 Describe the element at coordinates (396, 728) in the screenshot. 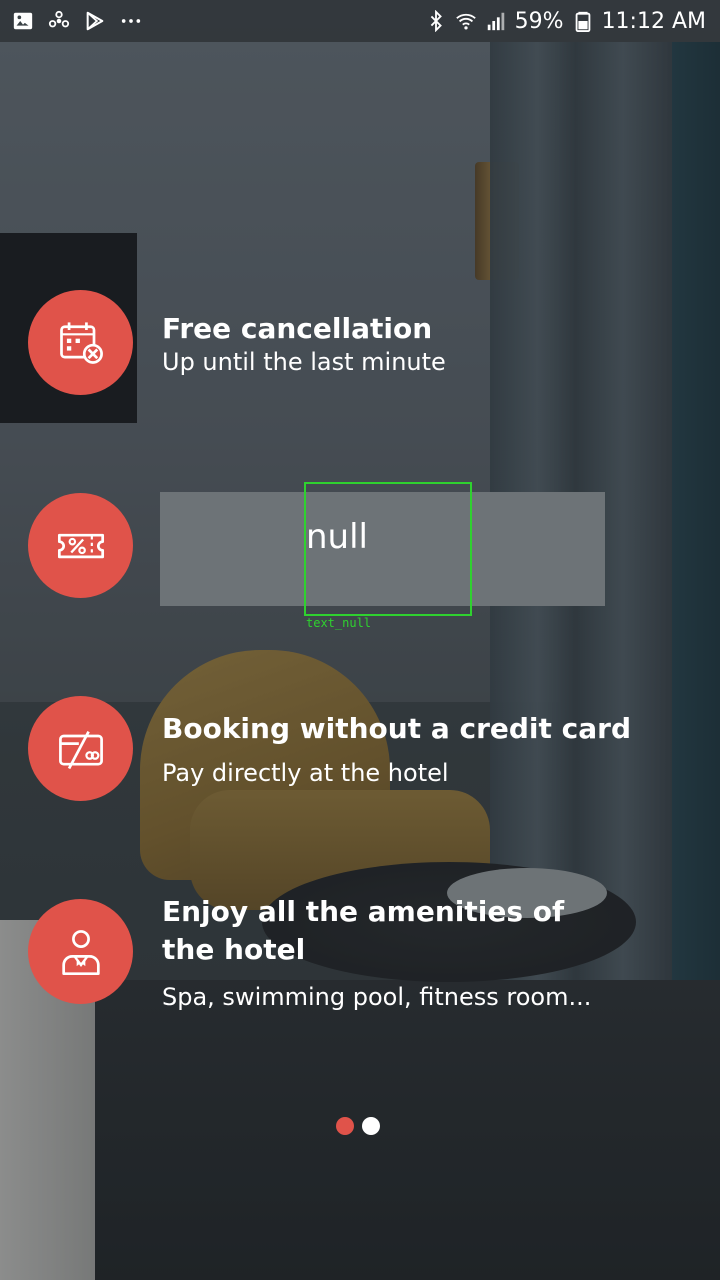

I see `feature-title: Booking without a credit card` at that location.